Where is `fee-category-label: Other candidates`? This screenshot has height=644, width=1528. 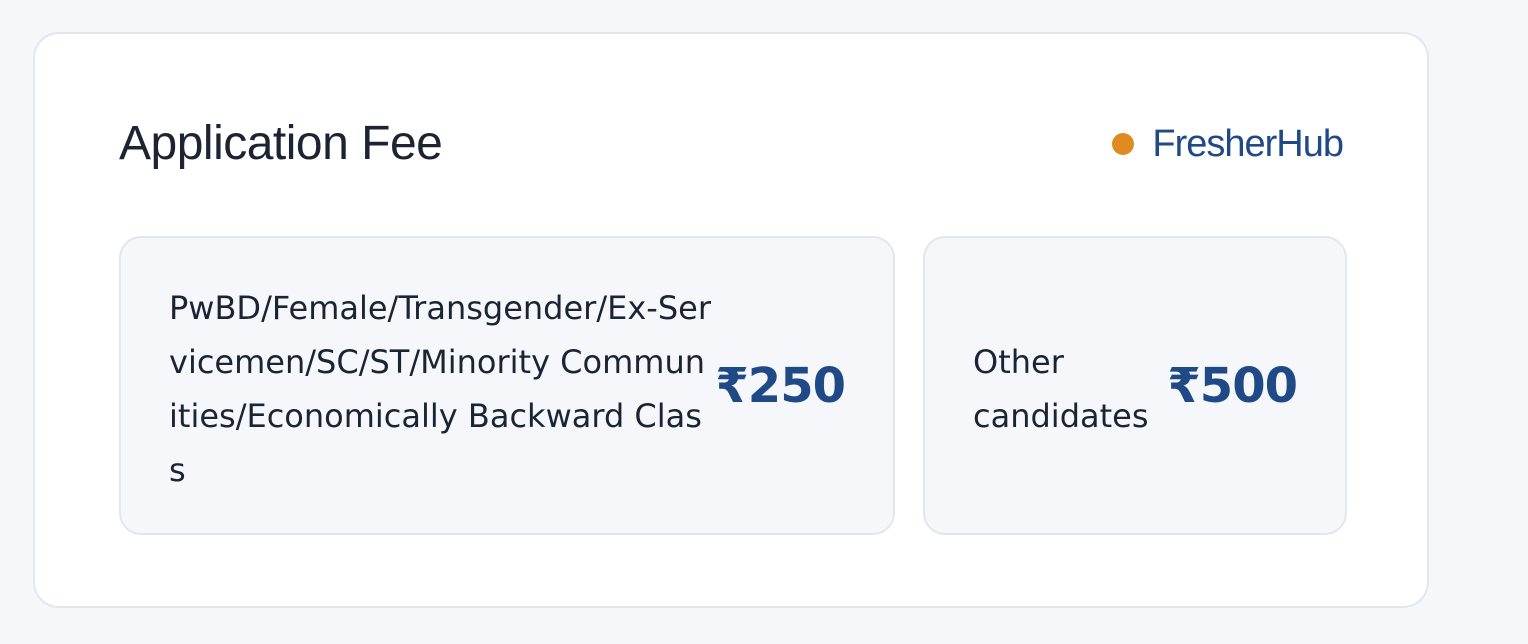
fee-category-label: Other candidates is located at coordinates (1061, 388).